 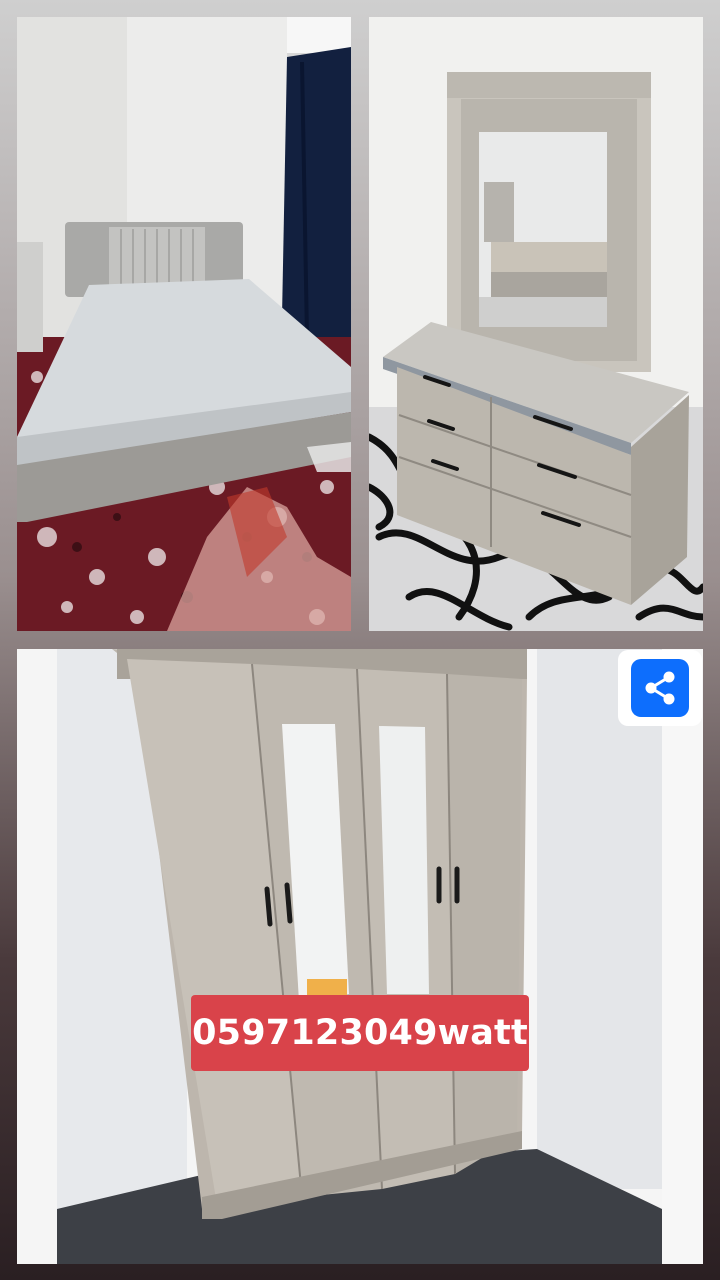 I want to click on share-button-face, so click(x=660, y=688).